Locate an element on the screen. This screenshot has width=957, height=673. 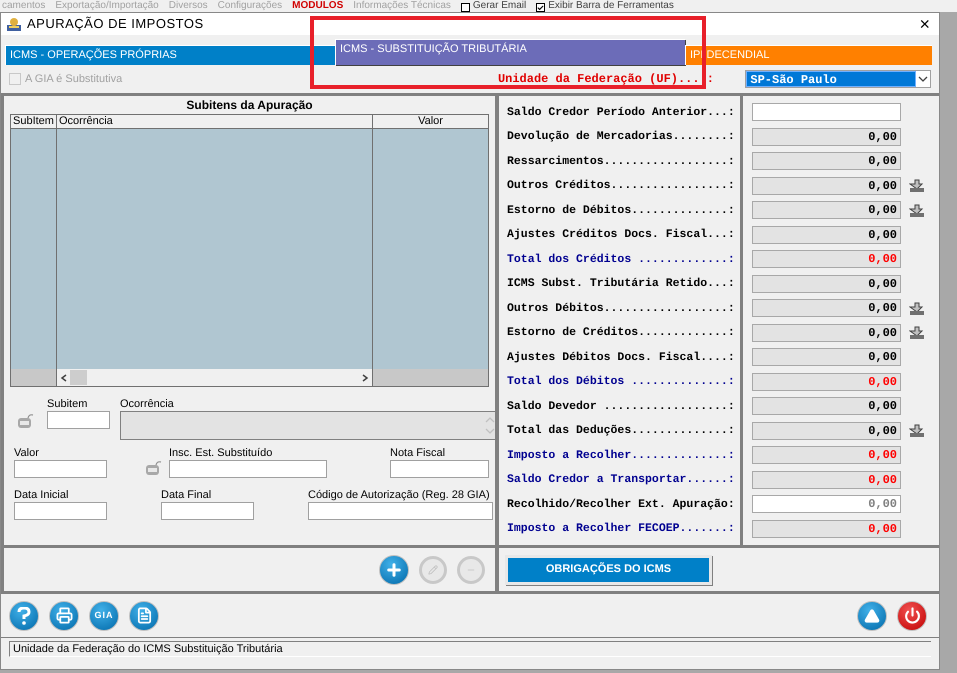
menu-item: MODULOS is located at coordinates (318, 6).